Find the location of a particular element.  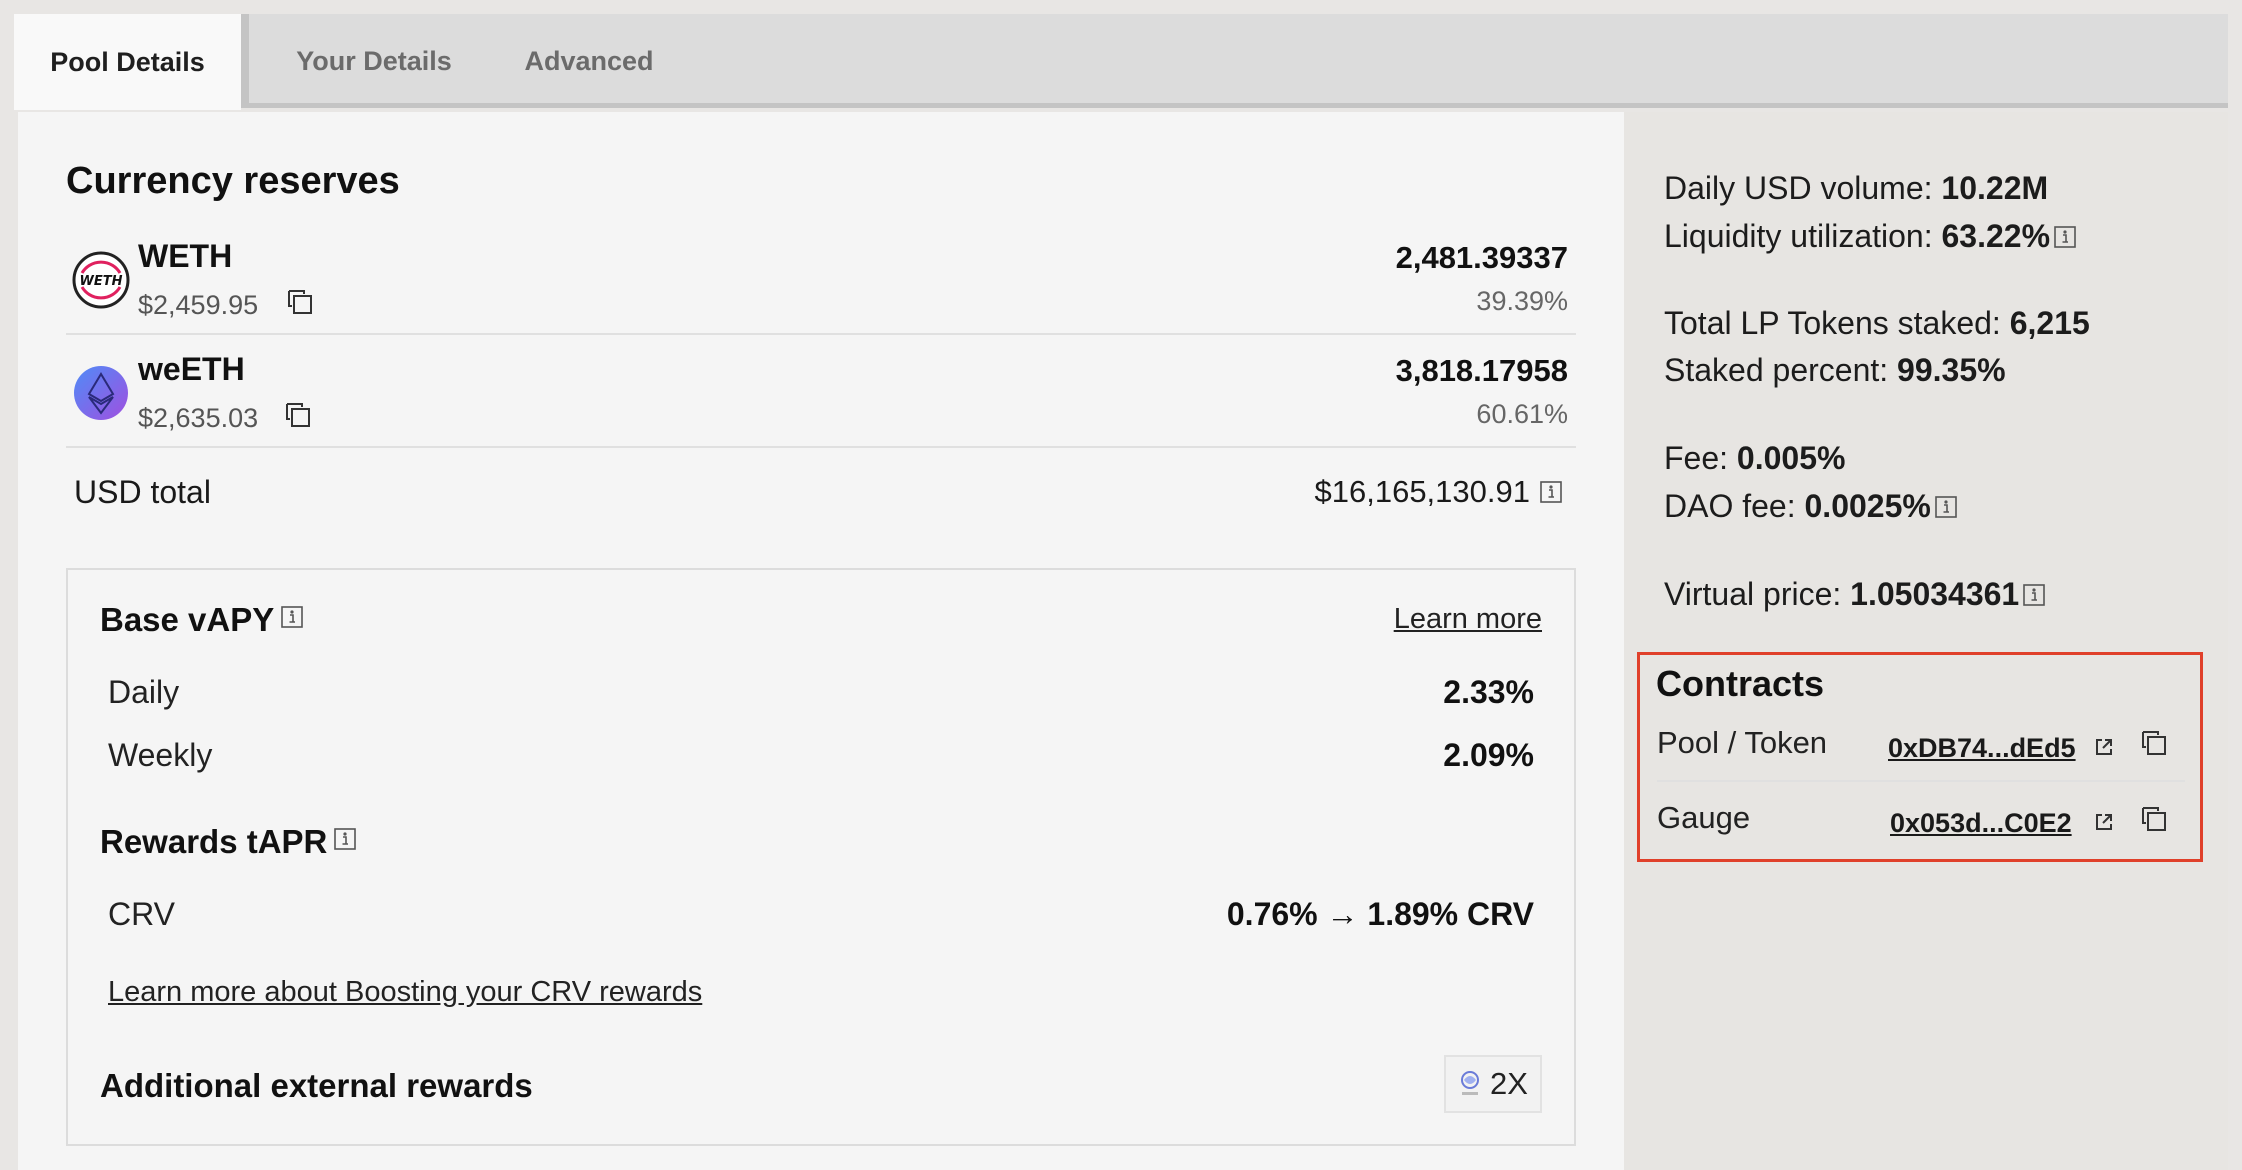

weekly-value: 2.09% is located at coordinates (1488, 755).